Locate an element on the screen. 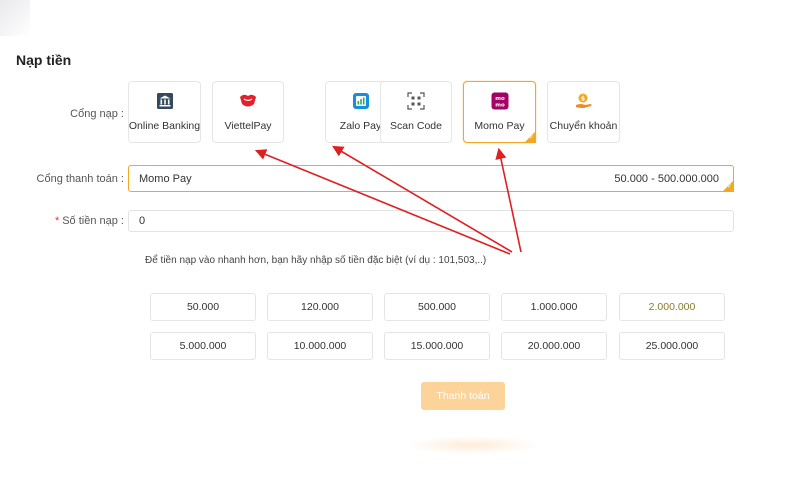  gateway-label-viettelpay: ViettelPay is located at coordinates (248, 126).